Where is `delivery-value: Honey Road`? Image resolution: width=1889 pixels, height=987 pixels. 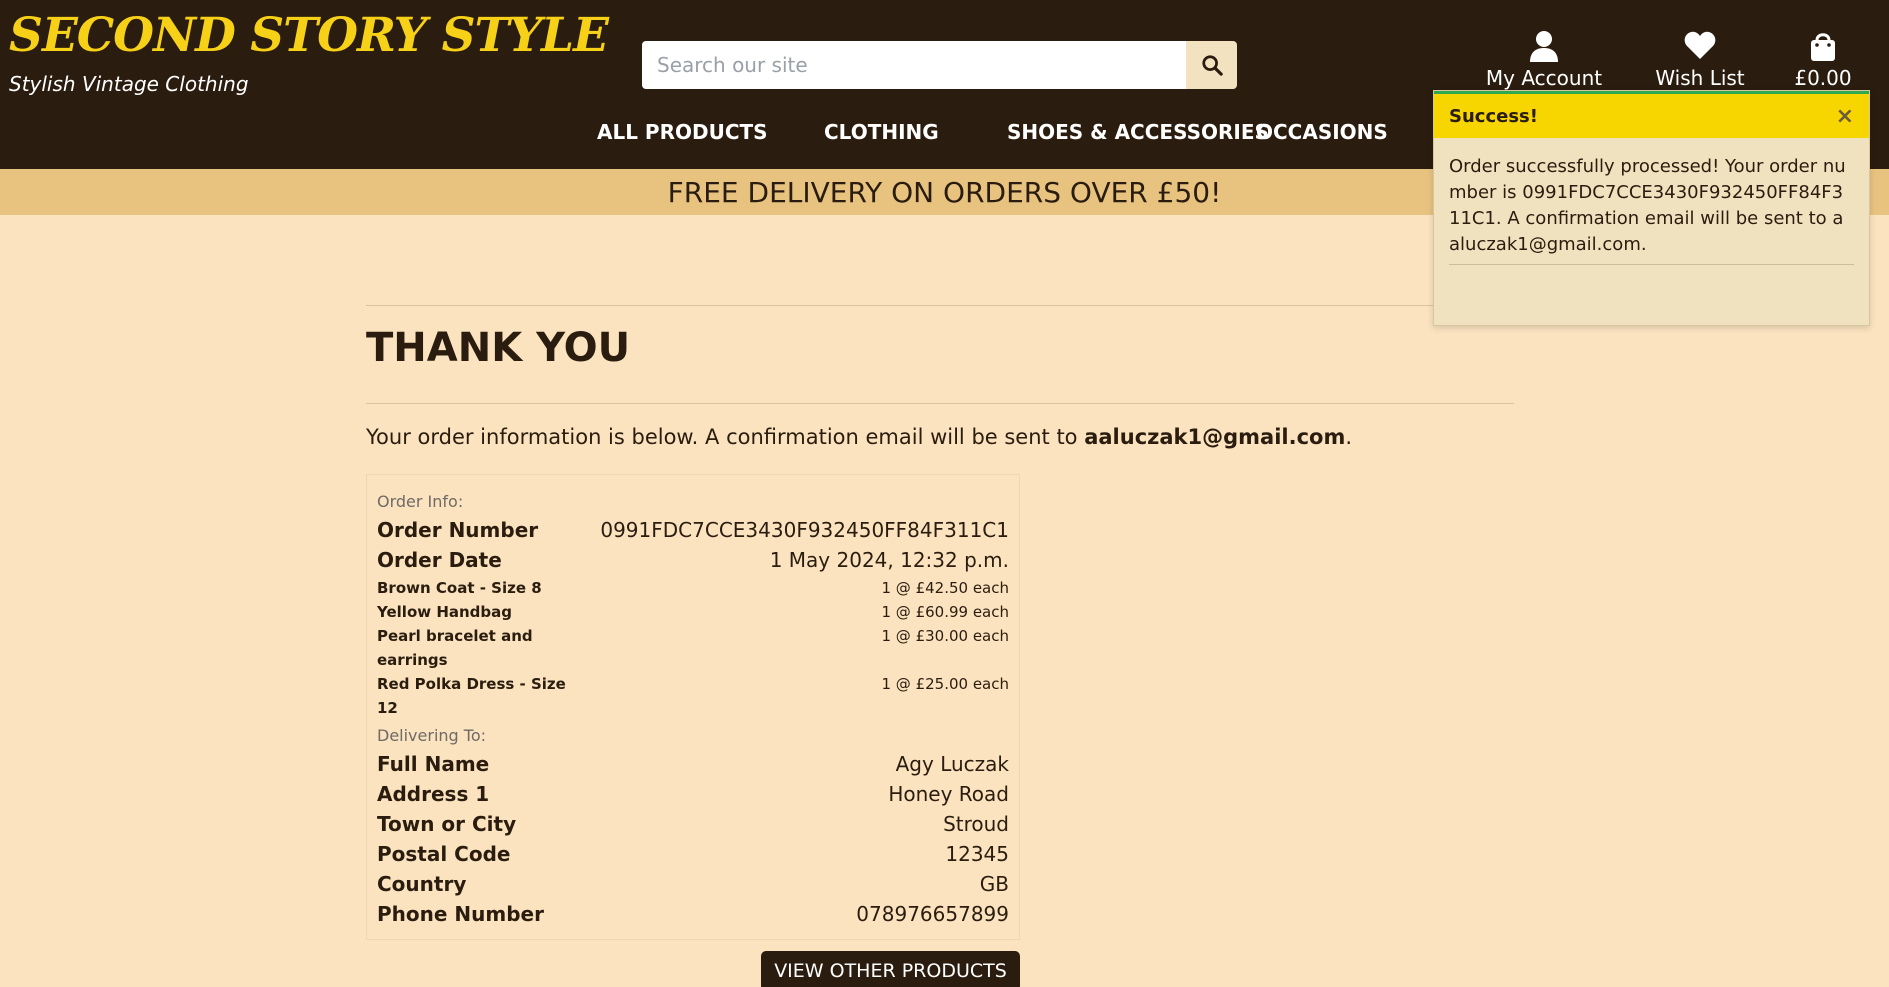 delivery-value: Honey Road is located at coordinates (948, 794).